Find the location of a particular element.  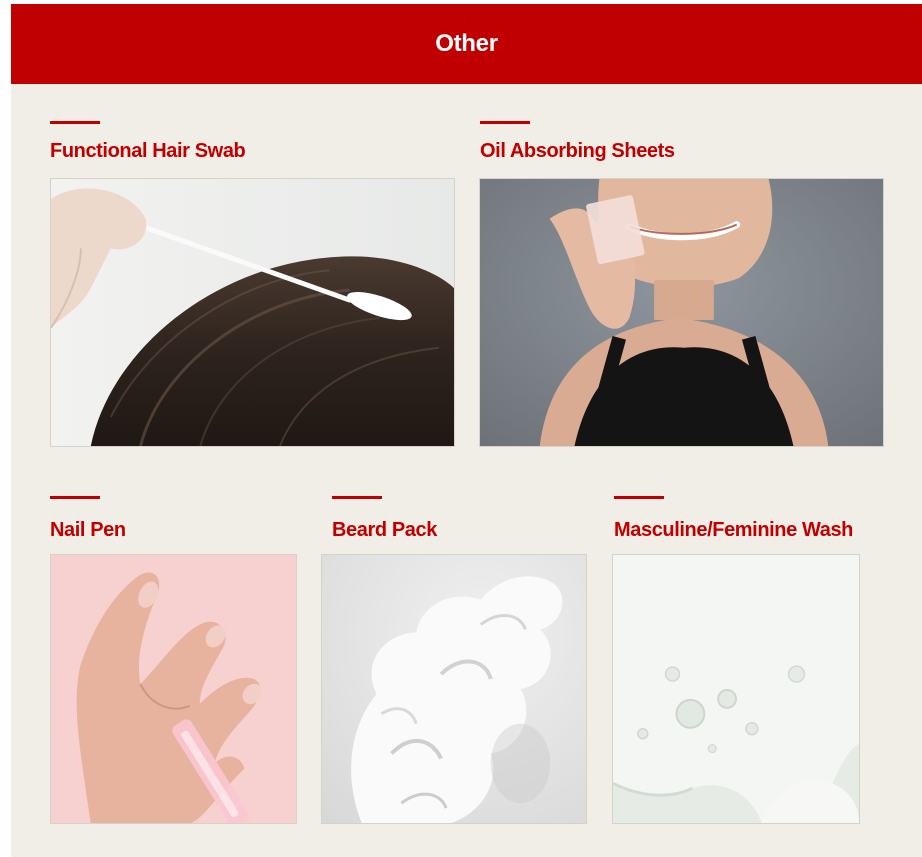

section-header: Other is located at coordinates (466, 44).